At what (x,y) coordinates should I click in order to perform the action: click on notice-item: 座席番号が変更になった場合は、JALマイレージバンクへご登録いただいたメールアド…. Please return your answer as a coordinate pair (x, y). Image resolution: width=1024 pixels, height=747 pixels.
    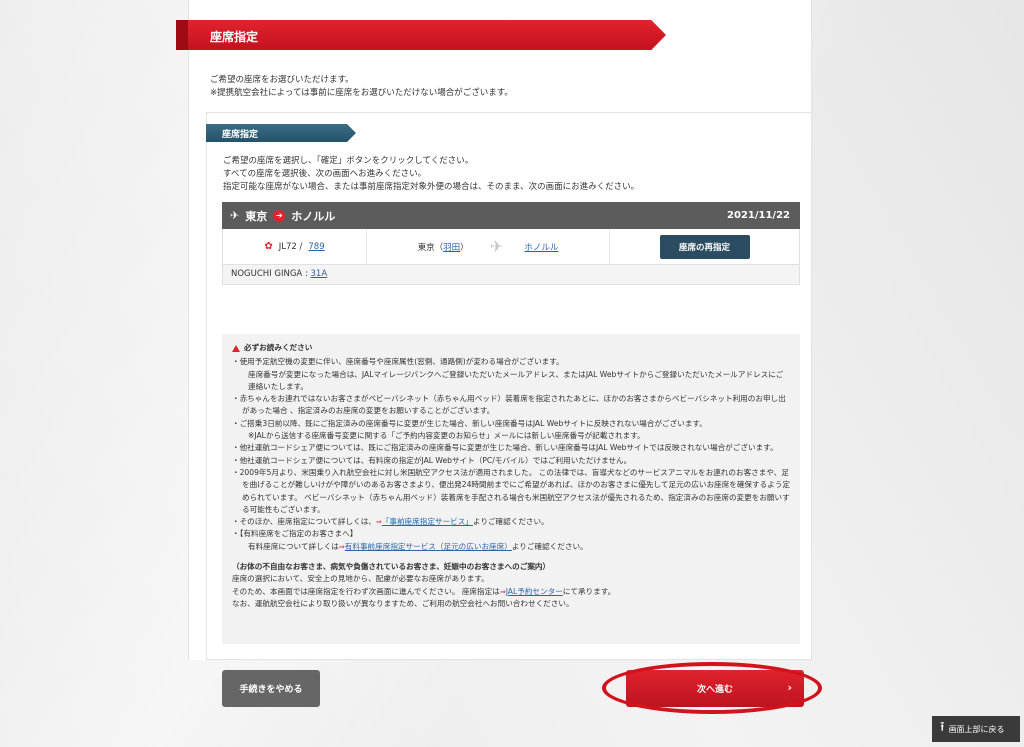
    Looking at the image, I should click on (516, 380).